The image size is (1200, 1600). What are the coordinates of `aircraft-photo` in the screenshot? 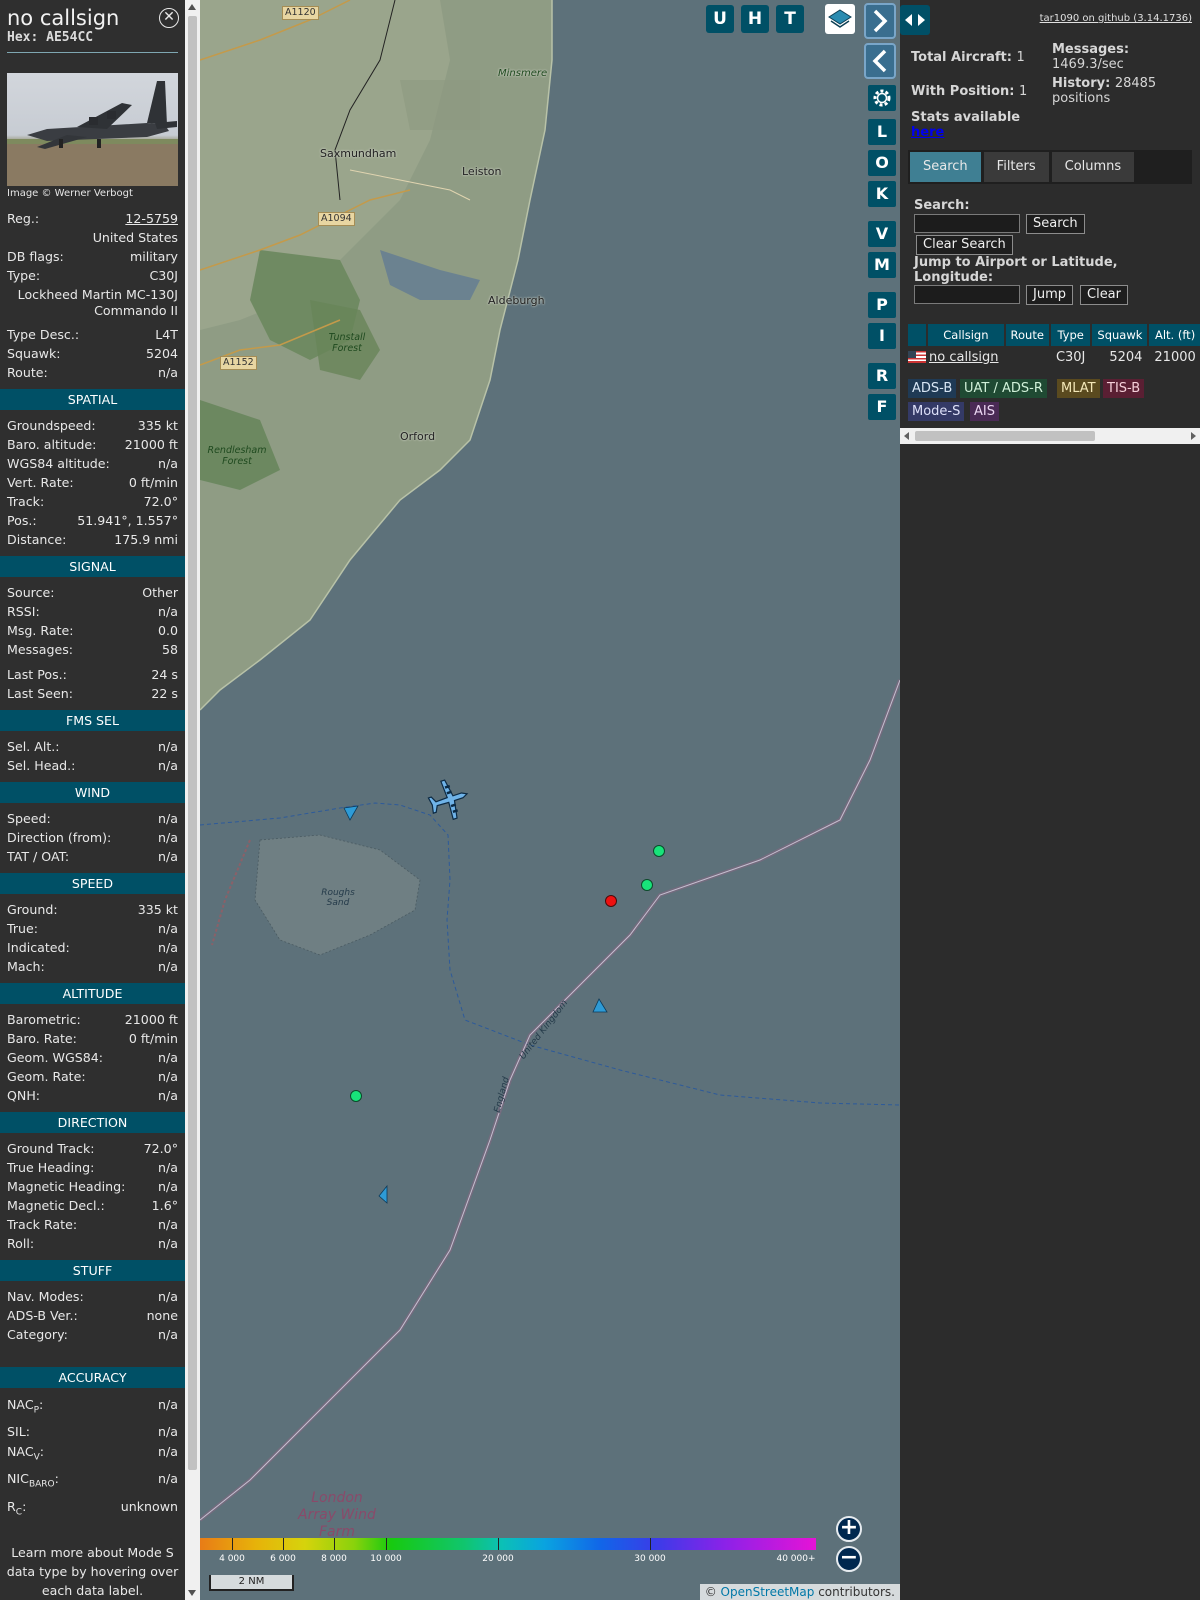 It's located at (92, 129).